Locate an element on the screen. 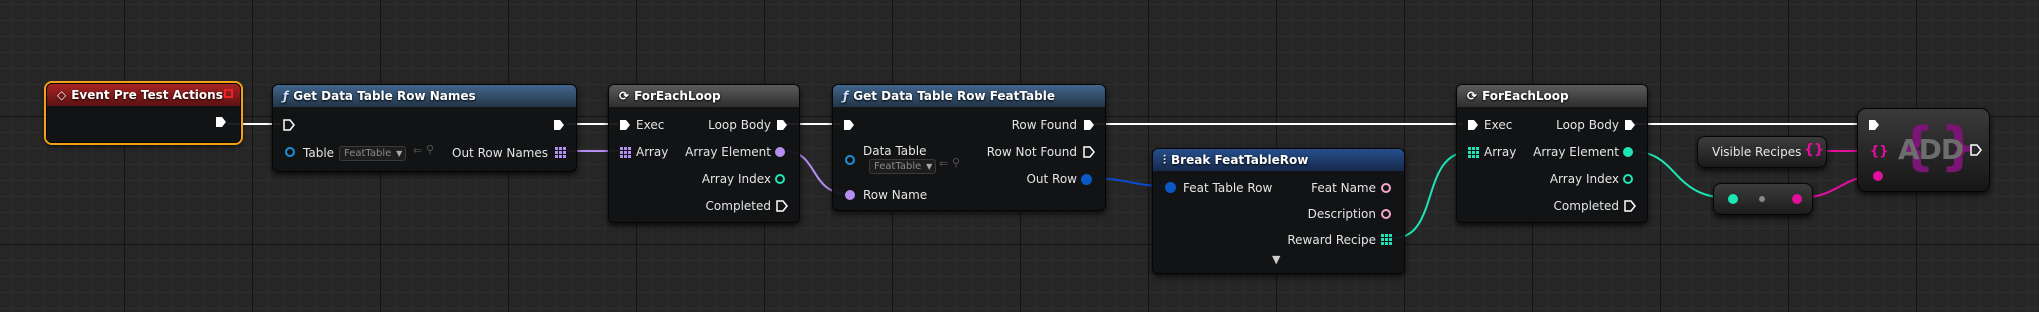  event-diamond-icon: ◇ is located at coordinates (62, 95).